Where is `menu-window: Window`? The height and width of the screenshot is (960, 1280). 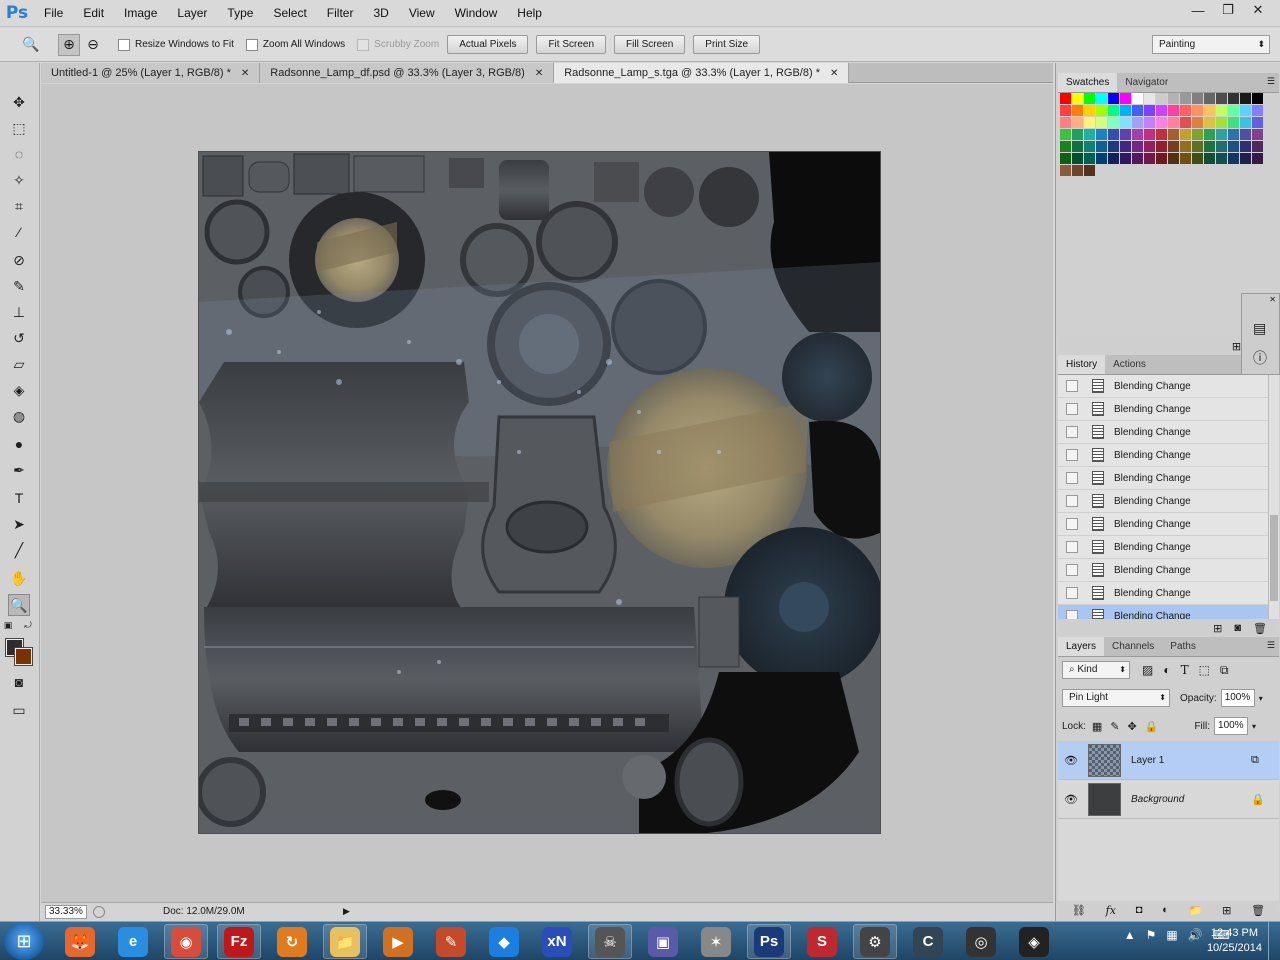 menu-window: Window is located at coordinates (476, 13).